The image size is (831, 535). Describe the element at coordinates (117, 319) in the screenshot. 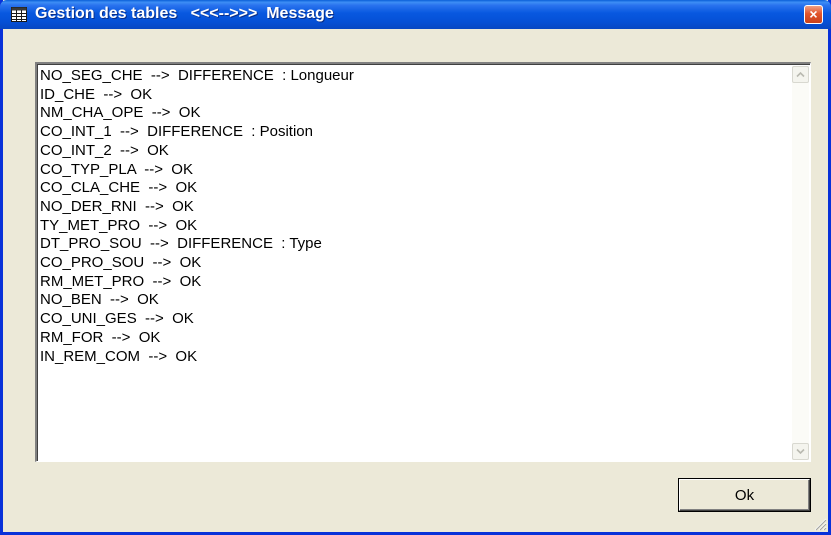

I see `message-line: CO_UNI_GES --> OK` at that location.